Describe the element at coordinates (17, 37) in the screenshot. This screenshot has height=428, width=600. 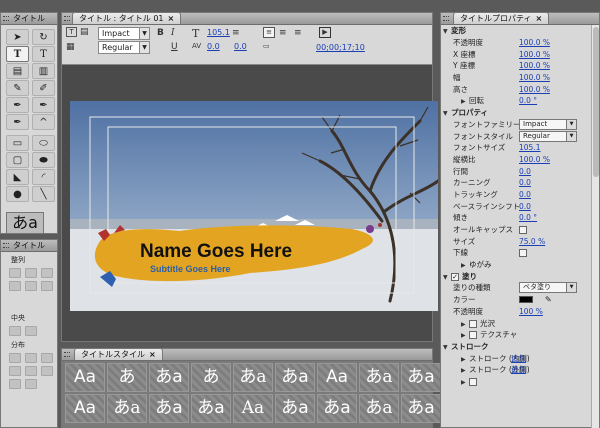
I see `selection-tool-icon: ➤` at that location.